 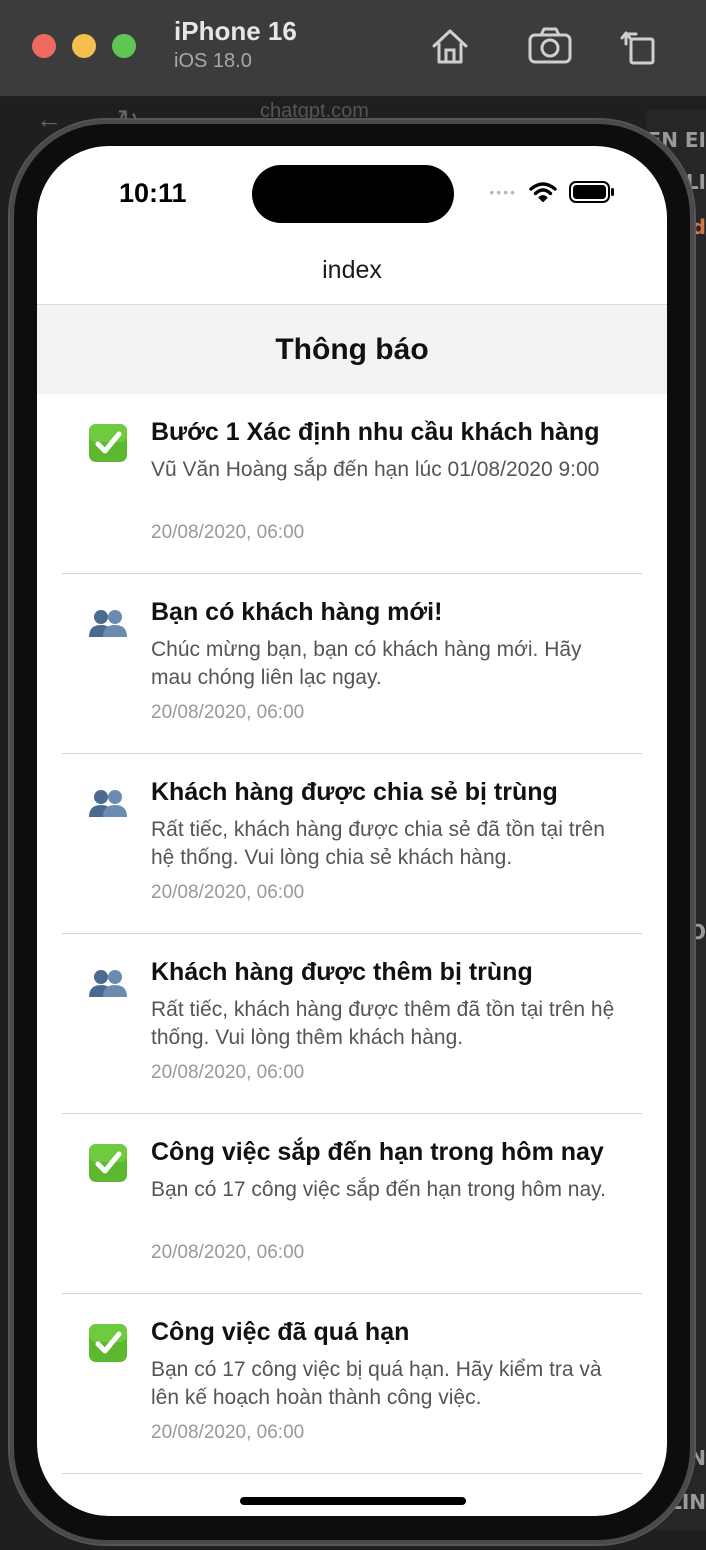 I want to click on home-icon, so click(x=450, y=46).